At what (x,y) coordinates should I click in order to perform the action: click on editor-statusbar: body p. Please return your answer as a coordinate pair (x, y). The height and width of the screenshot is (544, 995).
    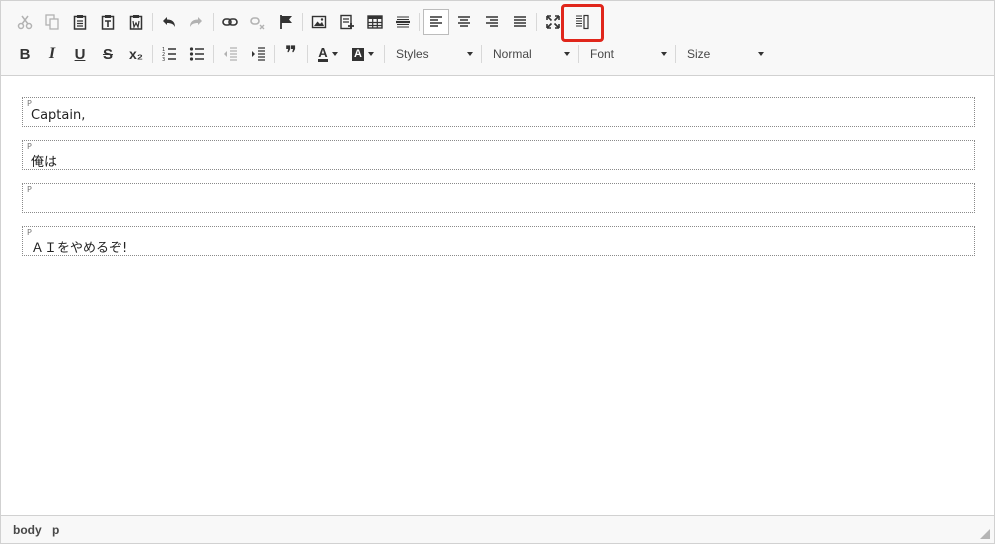
    Looking at the image, I should click on (497, 529).